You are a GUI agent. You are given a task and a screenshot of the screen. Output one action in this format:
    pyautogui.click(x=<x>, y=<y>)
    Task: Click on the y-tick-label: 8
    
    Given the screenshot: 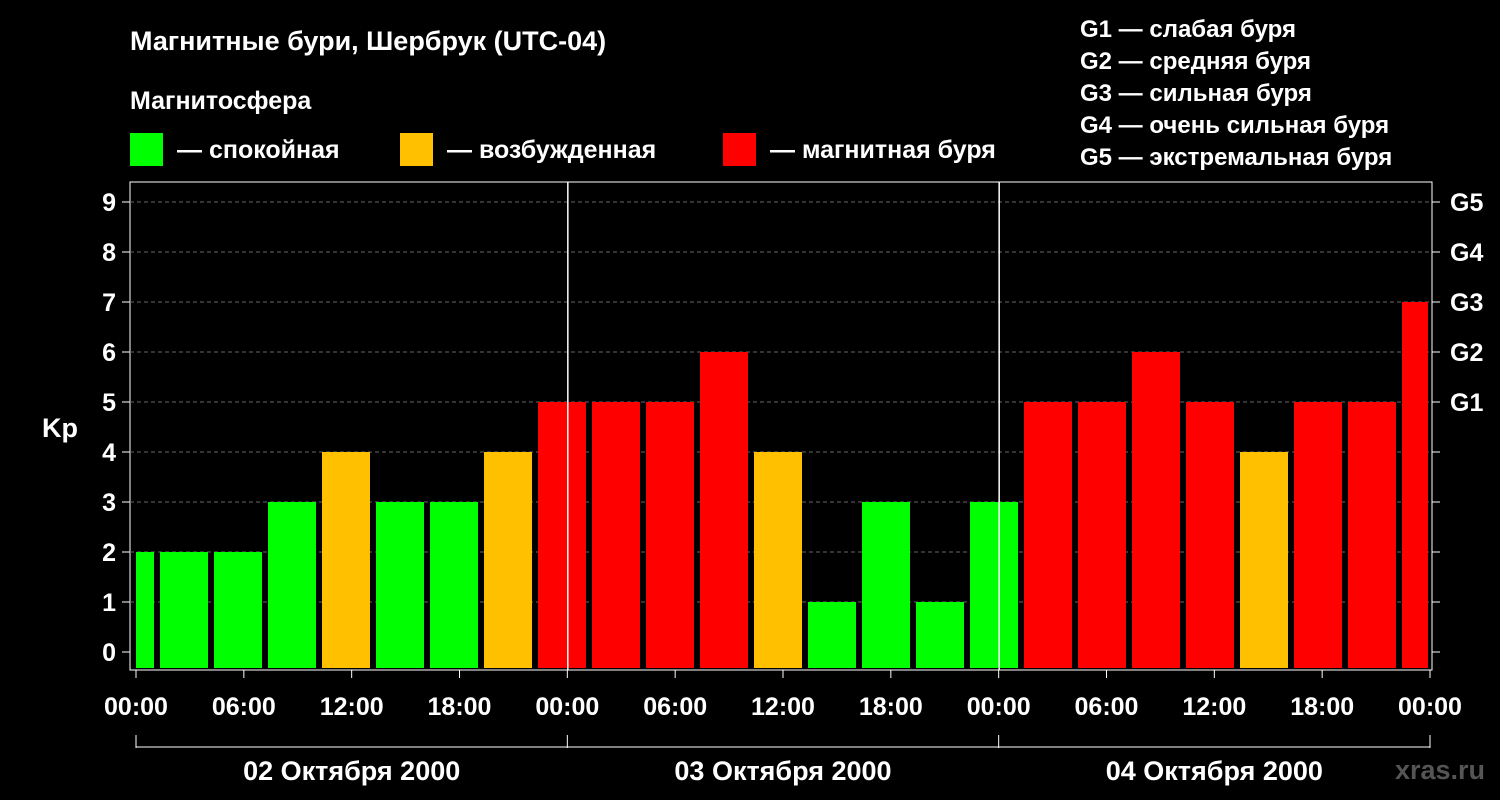 What is the action you would take?
    pyautogui.click(x=109, y=253)
    